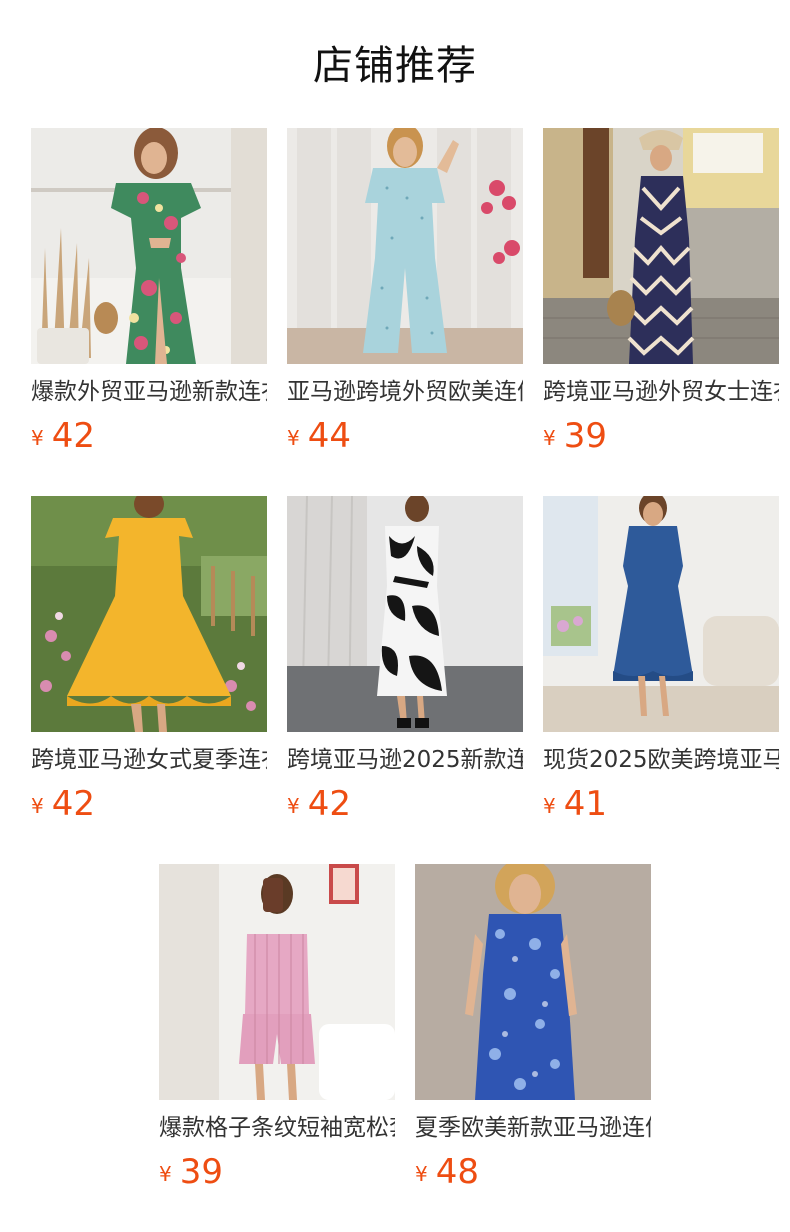 Image resolution: width=790 pixels, height=1232 pixels. What do you see at coordinates (395, 66) in the screenshot?
I see `page-title: 店铺推荐` at bounding box center [395, 66].